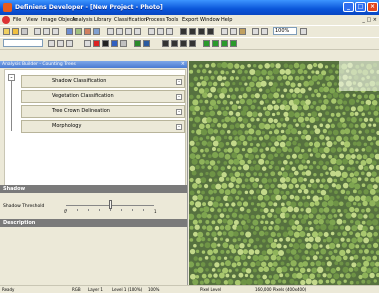  I want to click on paste-icon, so click(55, 31).